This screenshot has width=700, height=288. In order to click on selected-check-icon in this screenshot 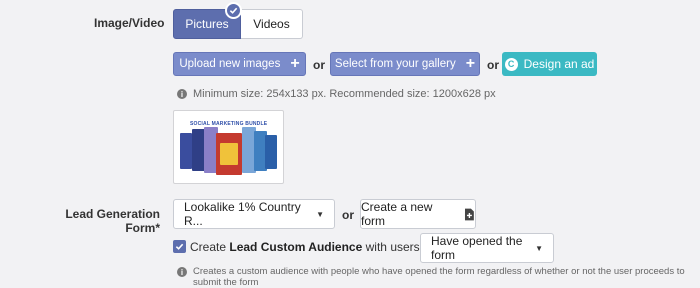, I will do `click(233, 10)`.